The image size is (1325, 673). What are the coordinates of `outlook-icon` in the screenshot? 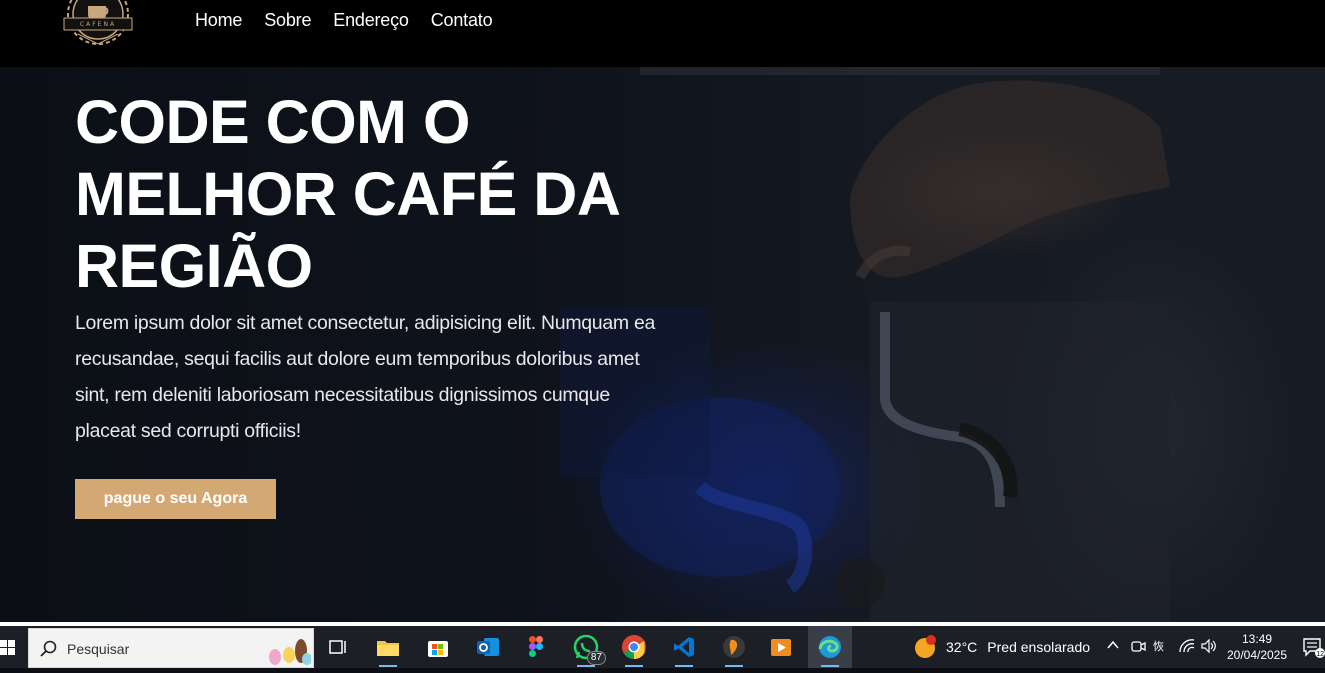 It's located at (488, 647).